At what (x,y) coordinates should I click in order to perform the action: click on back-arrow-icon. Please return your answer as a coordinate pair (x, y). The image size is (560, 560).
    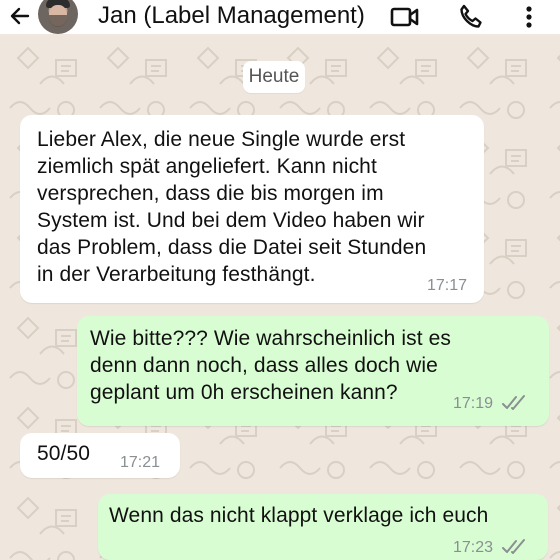
    Looking at the image, I should click on (20, 16).